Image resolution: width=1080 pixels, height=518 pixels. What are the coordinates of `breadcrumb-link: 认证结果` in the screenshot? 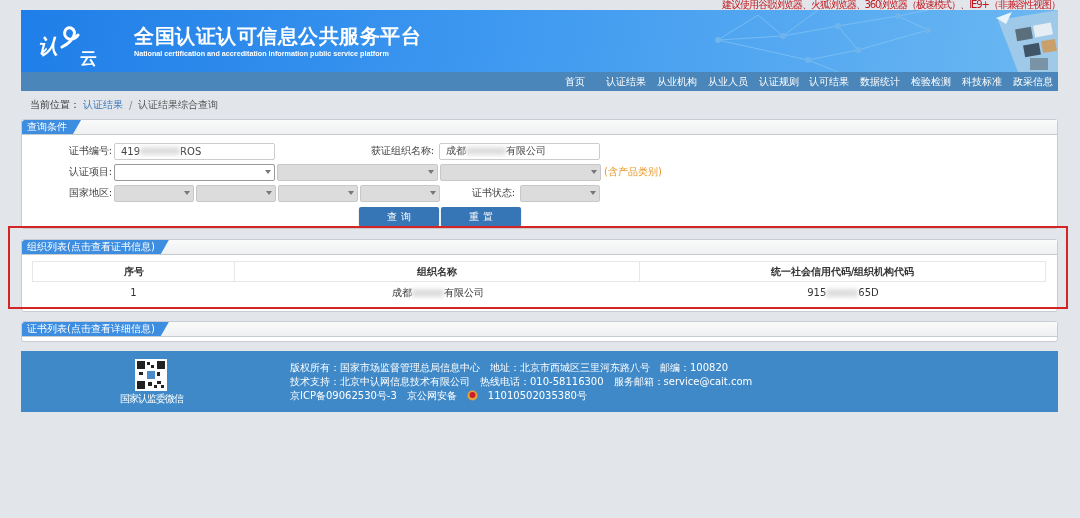 It's located at (103, 105).